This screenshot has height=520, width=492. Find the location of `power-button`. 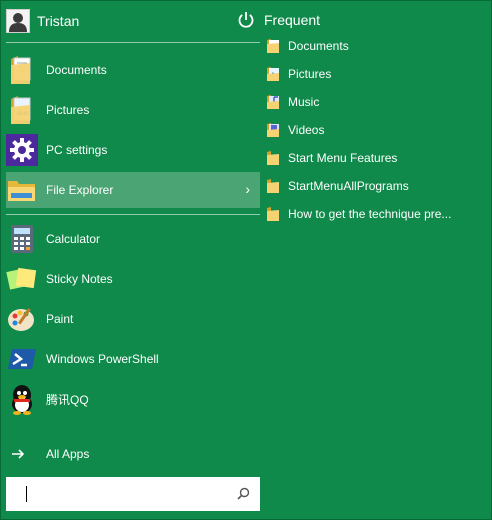

power-button is located at coordinates (246, 20).